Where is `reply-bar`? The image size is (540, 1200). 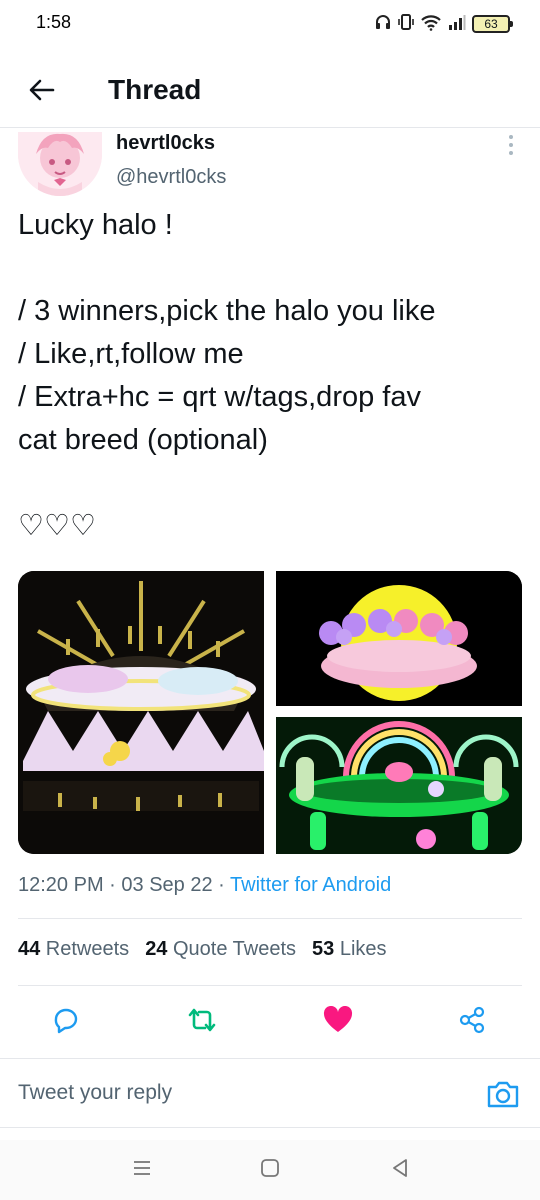
reply-bar is located at coordinates (270, 1093).